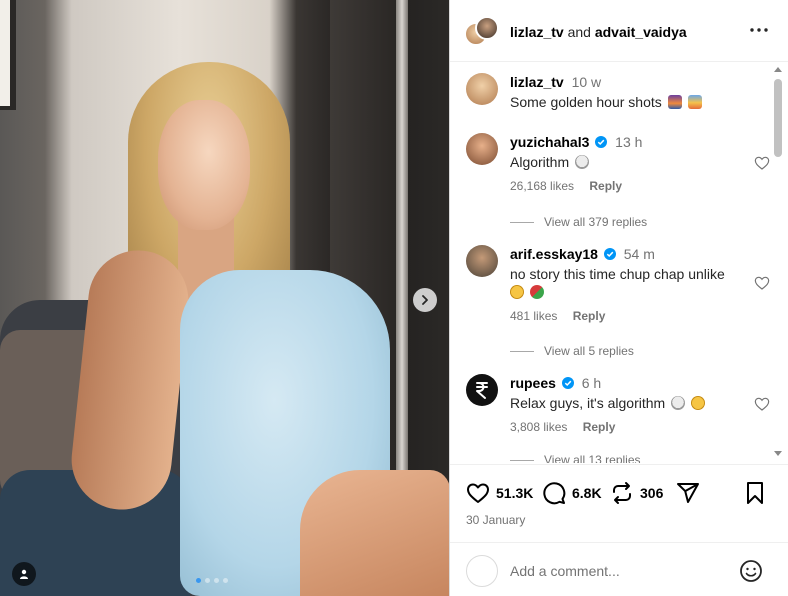  I want to click on share-icon, so click(688, 493).